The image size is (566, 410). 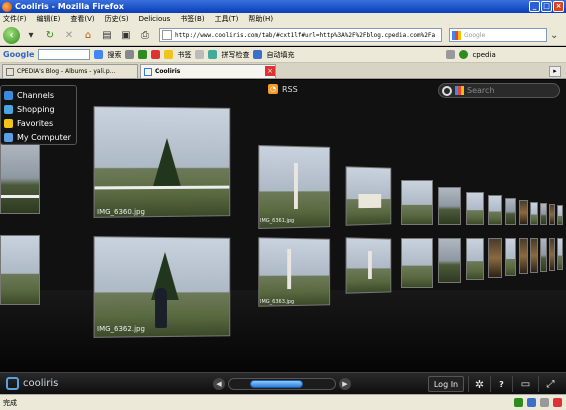 What do you see at coordinates (114, 55) in the screenshot?
I see `google-search-label: 搜索` at bounding box center [114, 55].